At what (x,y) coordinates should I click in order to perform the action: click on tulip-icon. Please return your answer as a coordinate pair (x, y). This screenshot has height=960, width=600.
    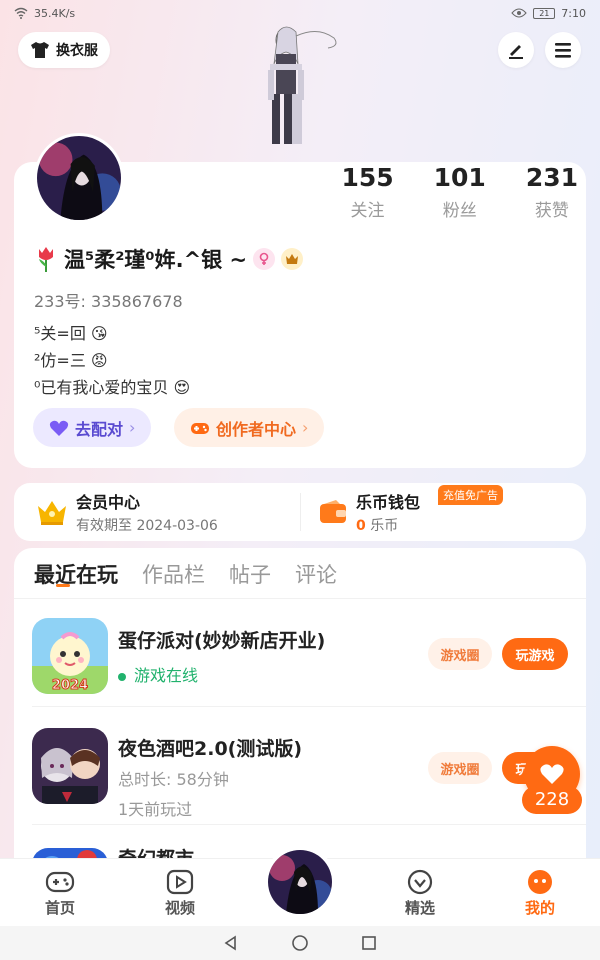
    Looking at the image, I should click on (46, 259).